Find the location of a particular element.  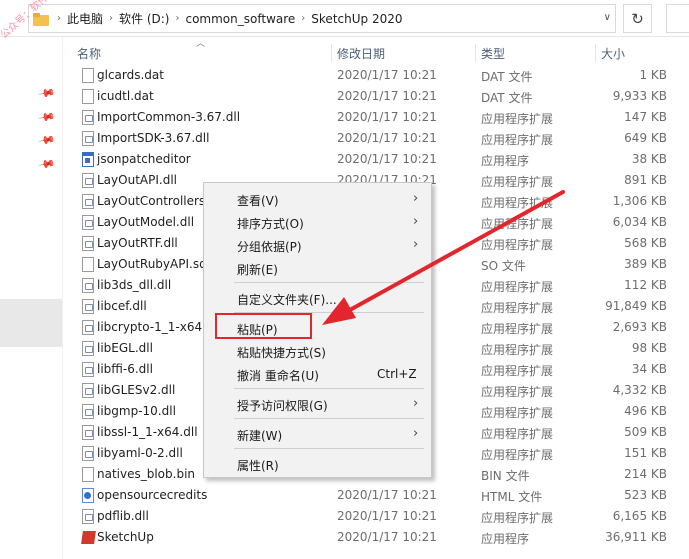

menu-item-view: 查看(V) › is located at coordinates (317, 199).